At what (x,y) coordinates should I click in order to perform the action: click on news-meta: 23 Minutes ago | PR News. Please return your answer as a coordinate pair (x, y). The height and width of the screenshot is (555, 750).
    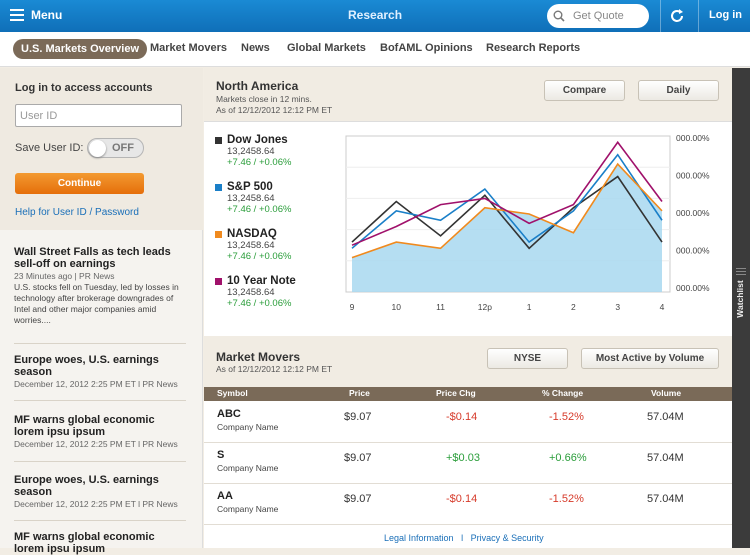
    Looking at the image, I should click on (64, 276).